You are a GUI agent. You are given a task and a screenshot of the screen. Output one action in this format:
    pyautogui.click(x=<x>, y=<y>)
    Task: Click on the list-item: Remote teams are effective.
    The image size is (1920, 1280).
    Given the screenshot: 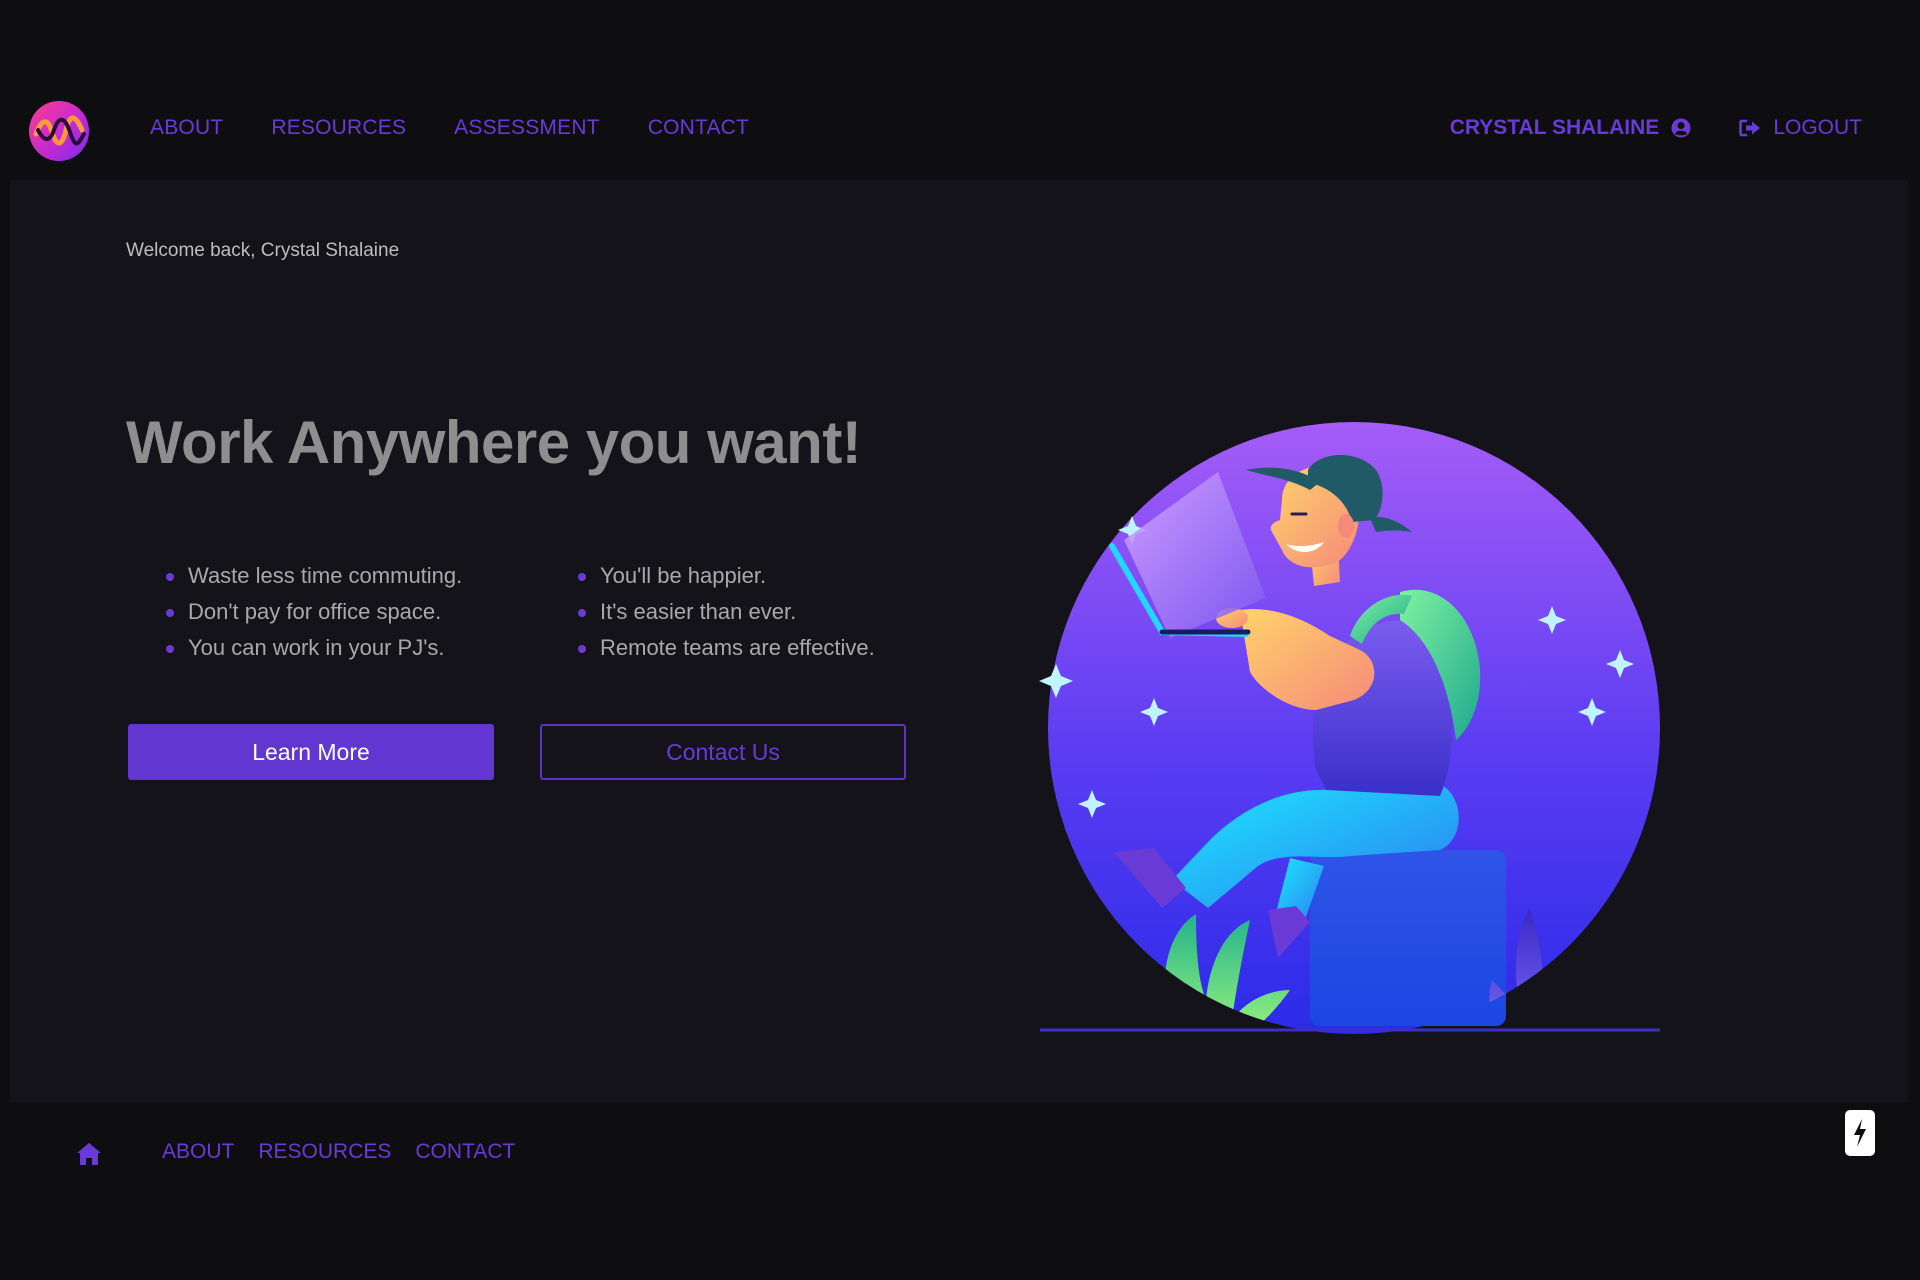 What is the action you would take?
    pyautogui.click(x=725, y=648)
    